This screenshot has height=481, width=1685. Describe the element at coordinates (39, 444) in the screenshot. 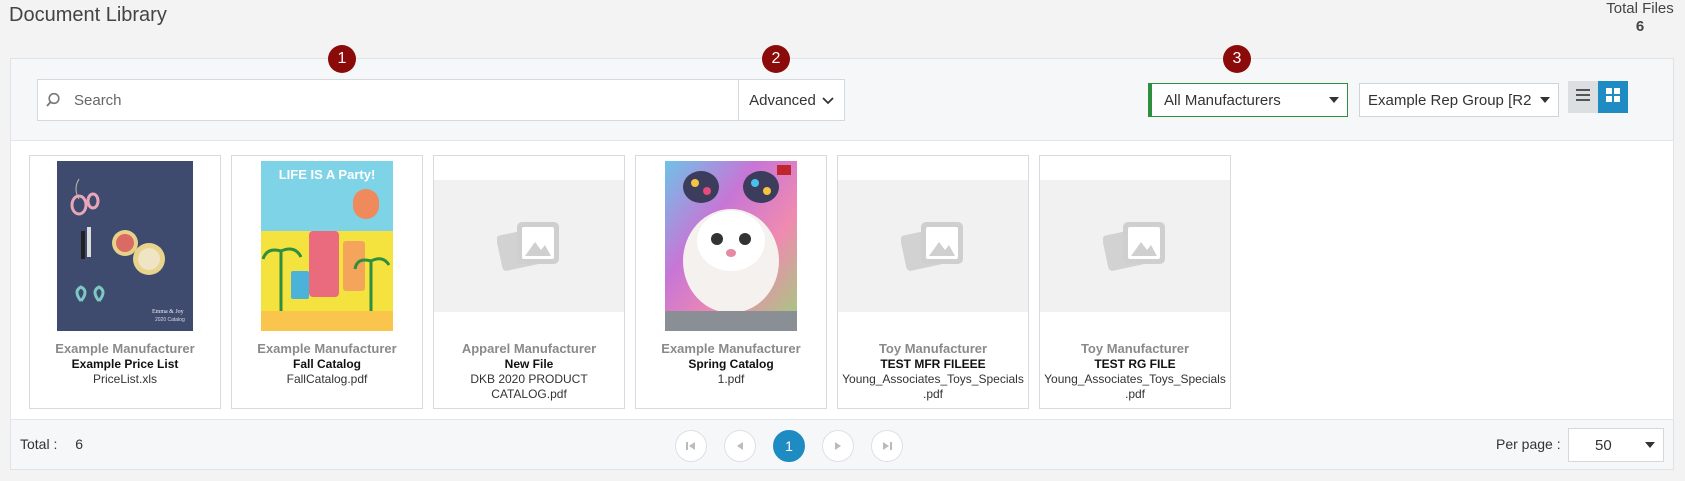

I see `total-count-label: Total :` at that location.